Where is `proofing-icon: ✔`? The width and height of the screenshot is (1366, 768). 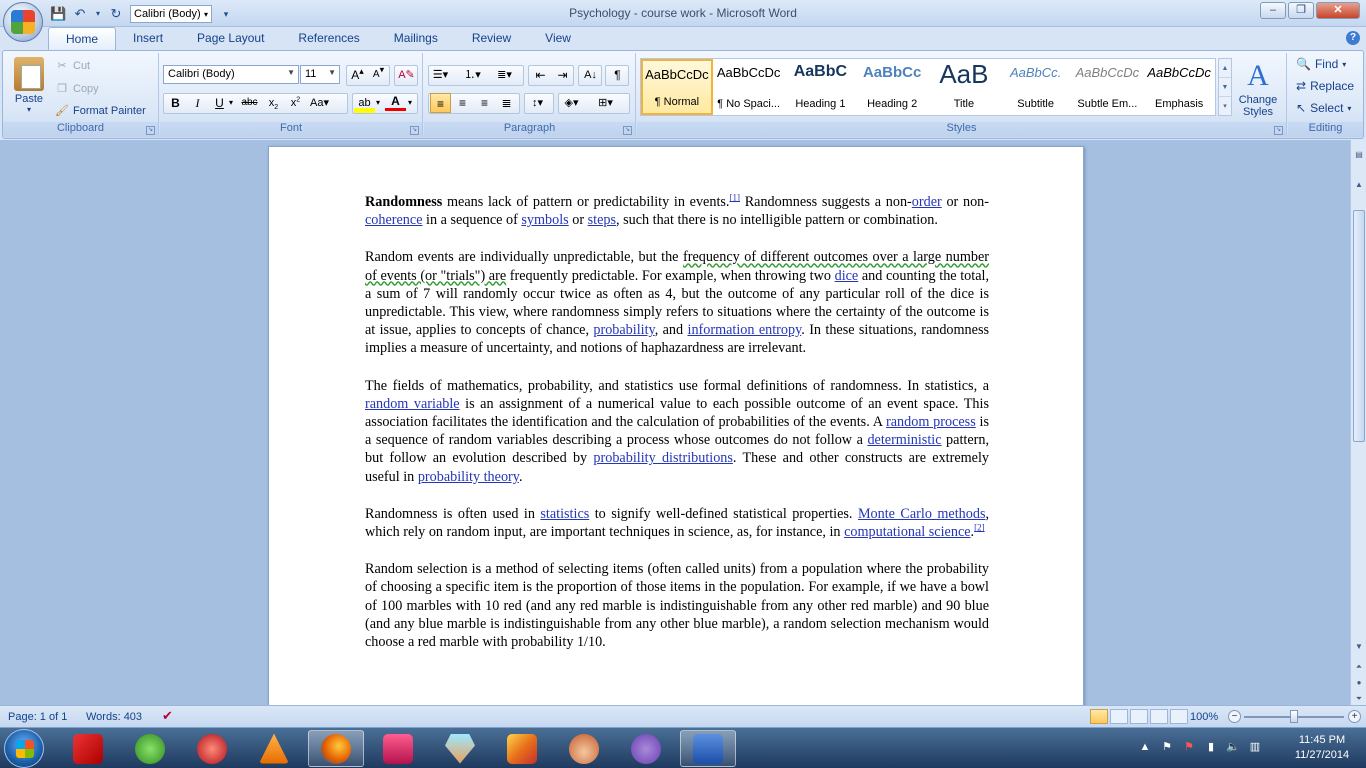
proofing-icon: ✔ is located at coordinates (167, 716).